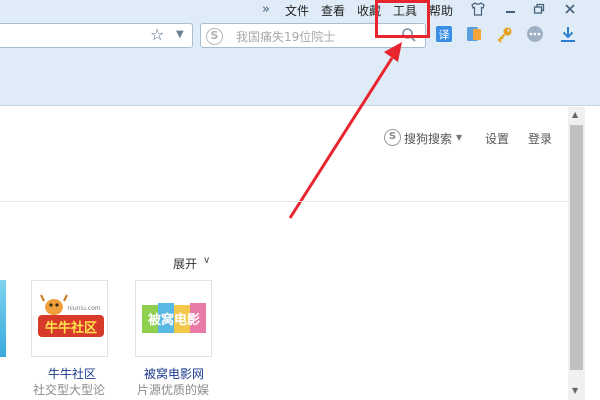 This screenshot has width=600, height=400. What do you see at coordinates (576, 247) in the screenshot?
I see `scrollbar-thumb` at bounding box center [576, 247].